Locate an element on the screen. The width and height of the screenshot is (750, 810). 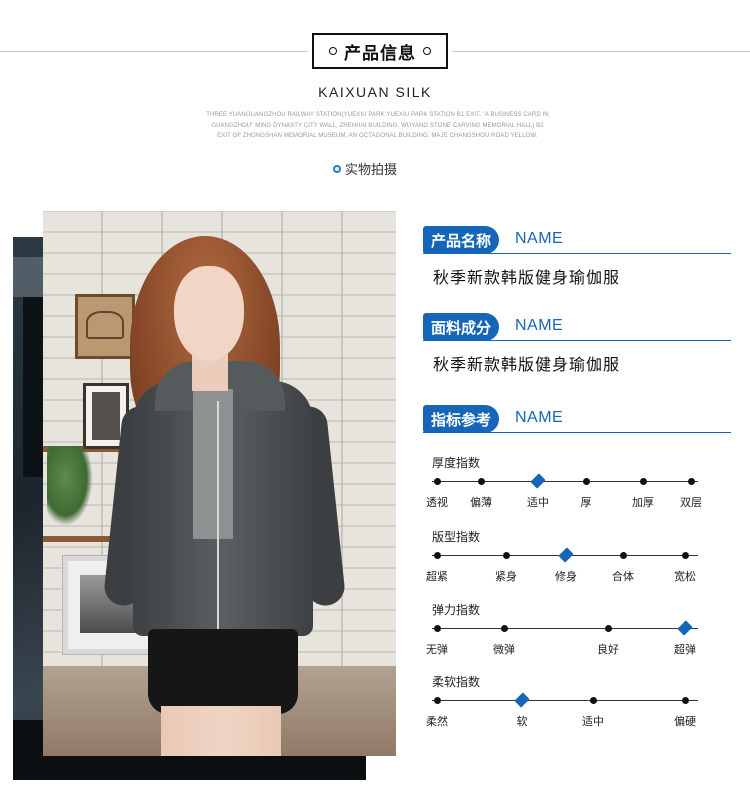
section-title-box: 产品信息 is located at coordinates (380, 51).